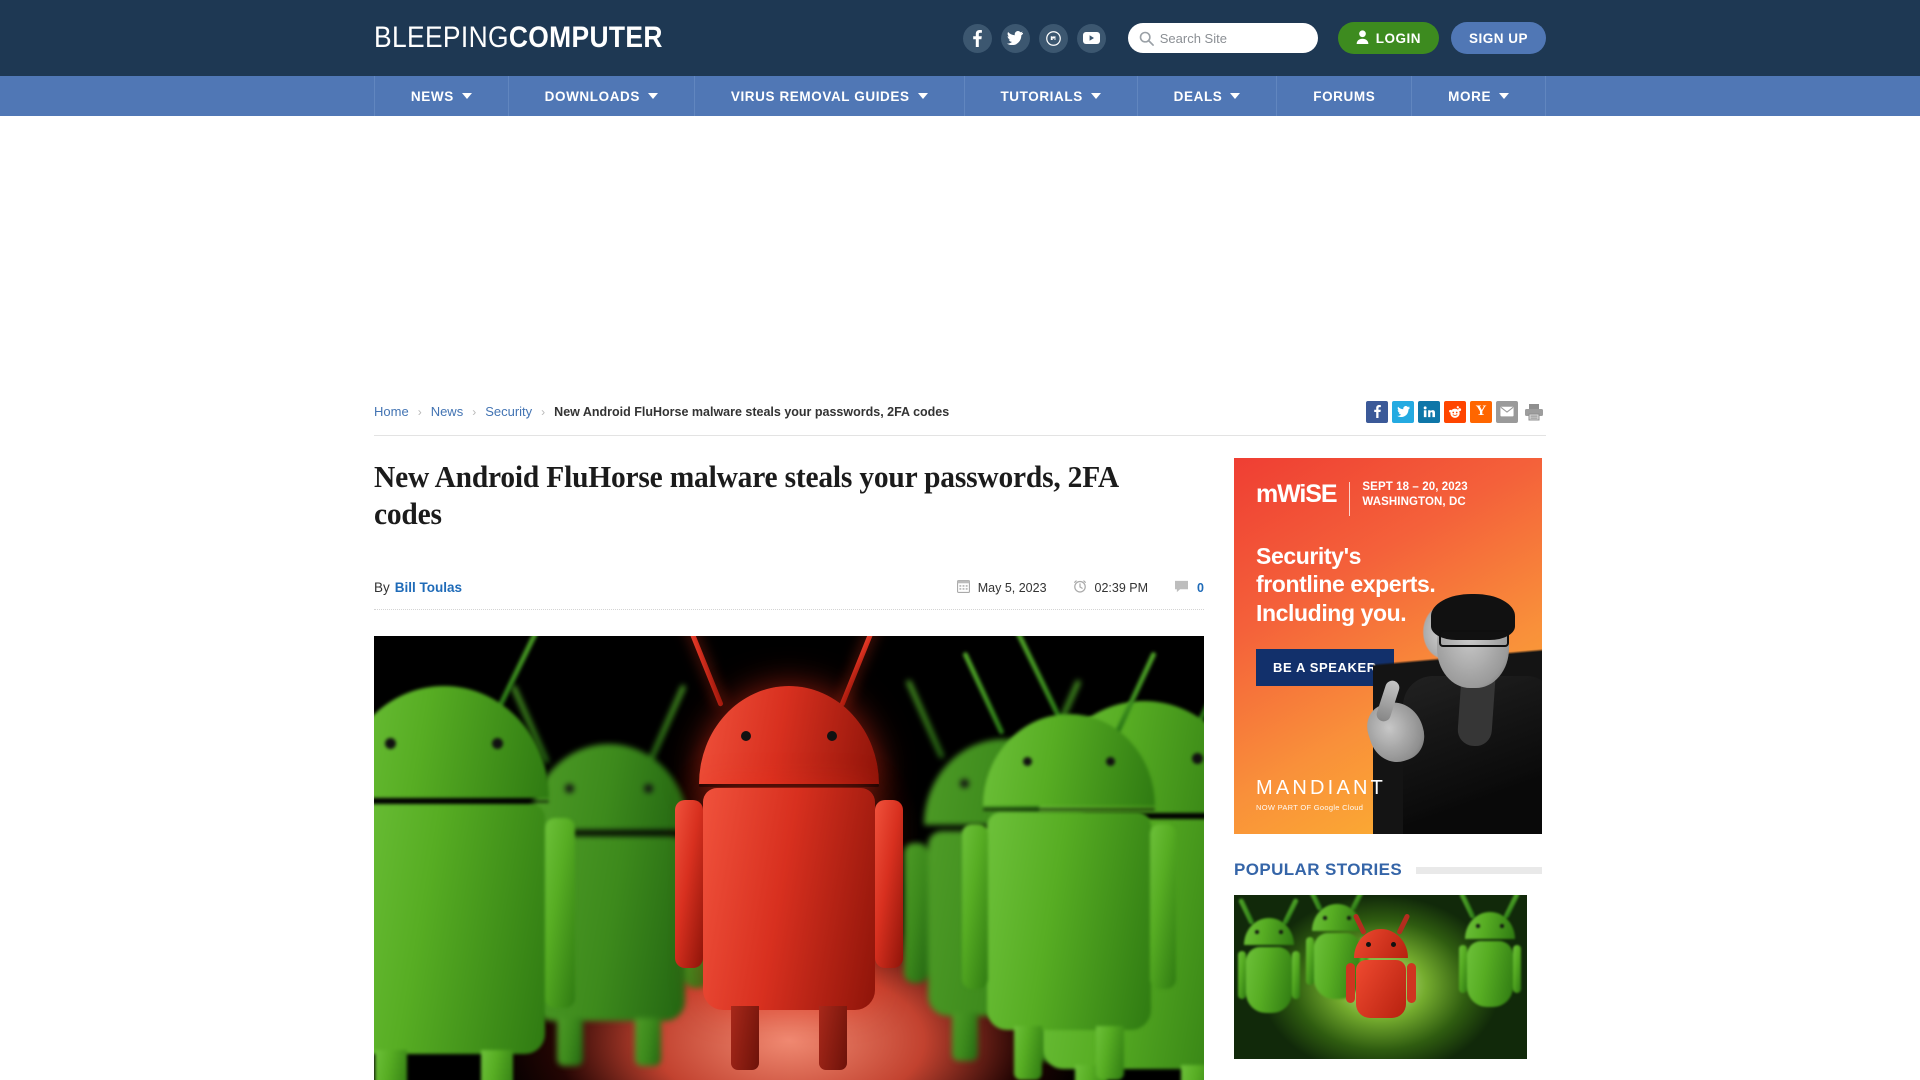 The height and width of the screenshot is (1080, 1920). Describe the element at coordinates (391, 411) in the screenshot. I see `breadcrumb-home: Home` at that location.